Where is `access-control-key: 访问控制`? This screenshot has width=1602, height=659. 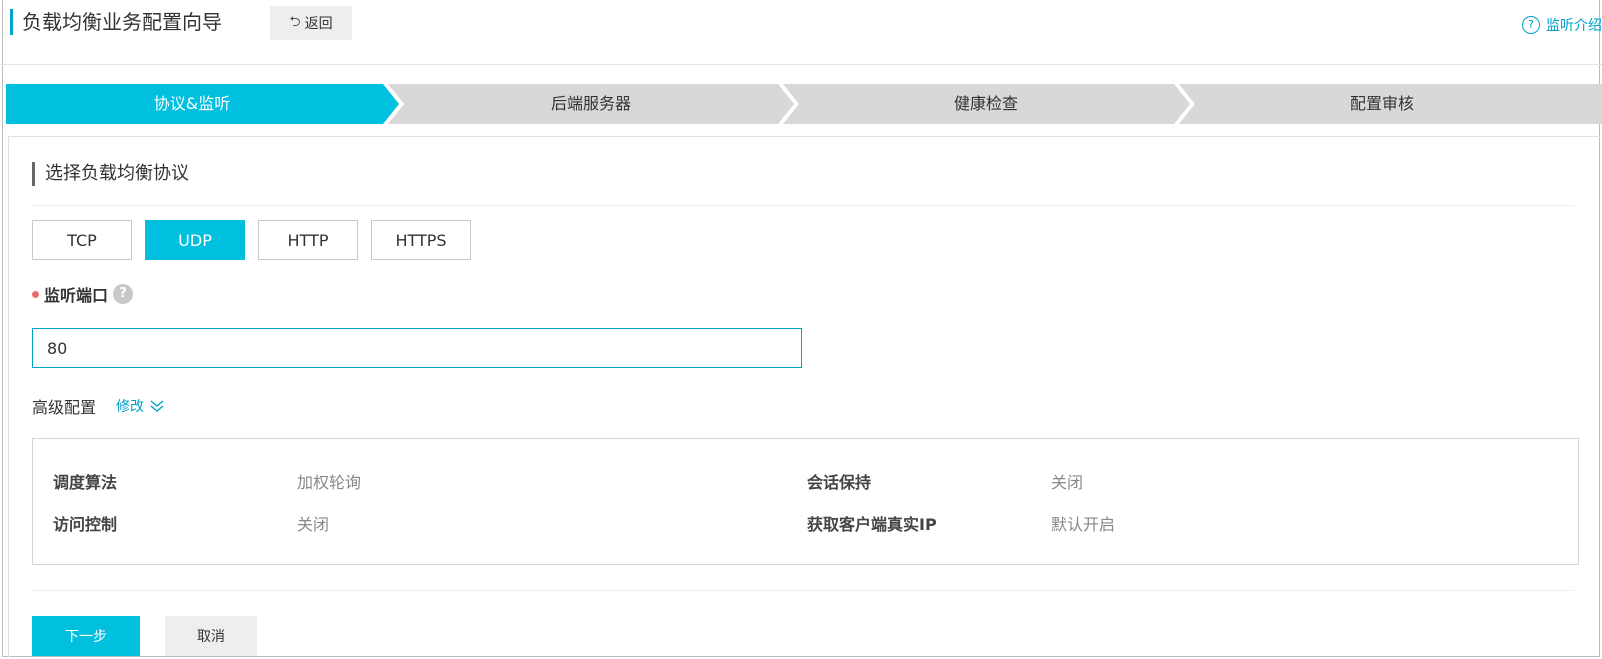 access-control-key: 访问控制 is located at coordinates (85, 524).